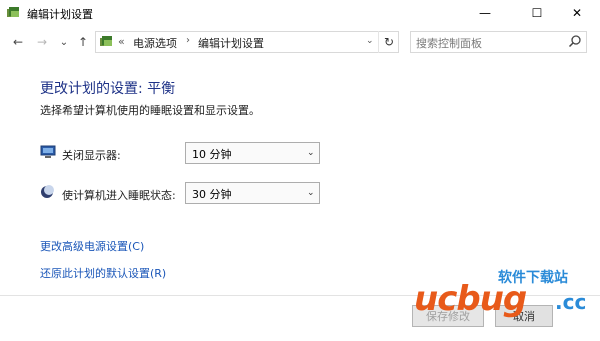 The height and width of the screenshot is (341, 600). What do you see at coordinates (231, 43) in the screenshot?
I see `breadcrumb-edit-plan-settings: 编辑计划设置` at bounding box center [231, 43].